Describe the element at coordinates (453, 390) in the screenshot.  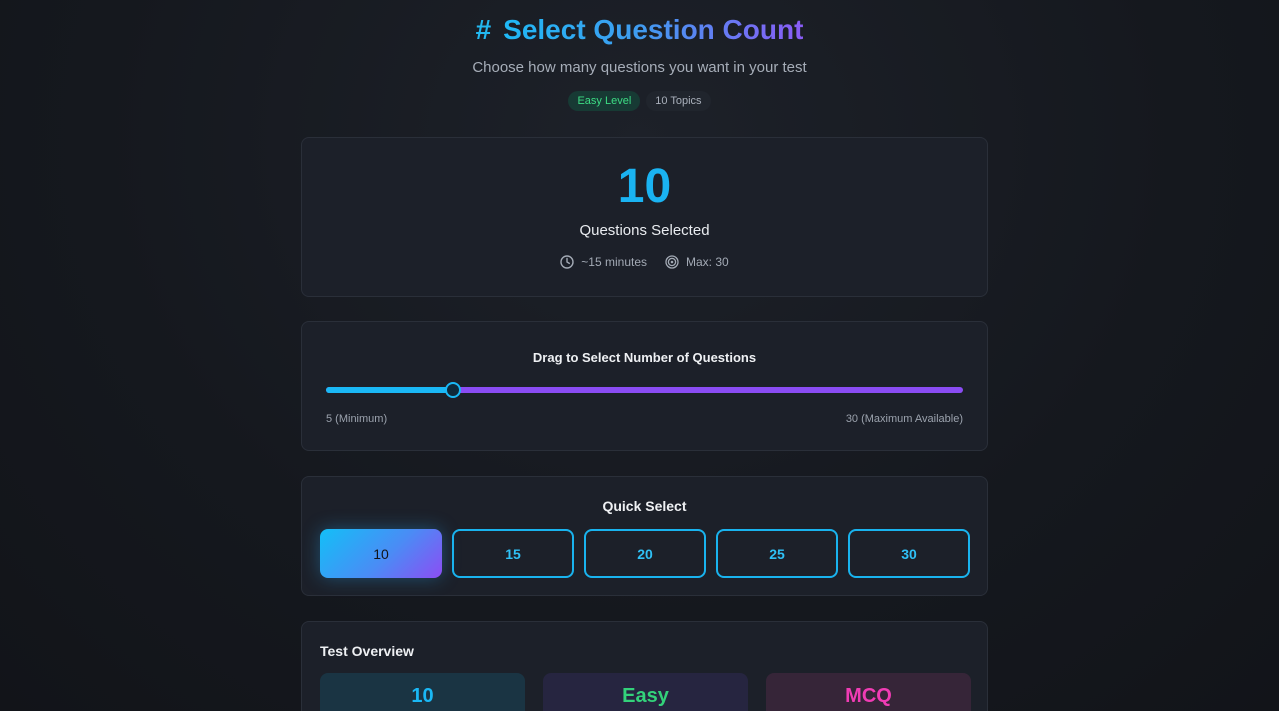
I see `slider-handle` at that location.